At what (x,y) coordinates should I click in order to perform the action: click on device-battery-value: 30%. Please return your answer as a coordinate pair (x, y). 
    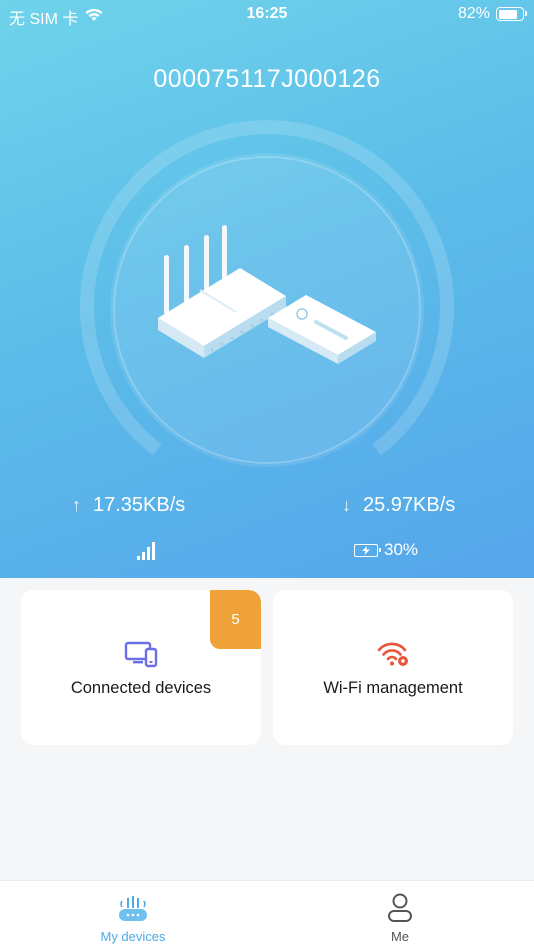
    Looking at the image, I should click on (401, 549).